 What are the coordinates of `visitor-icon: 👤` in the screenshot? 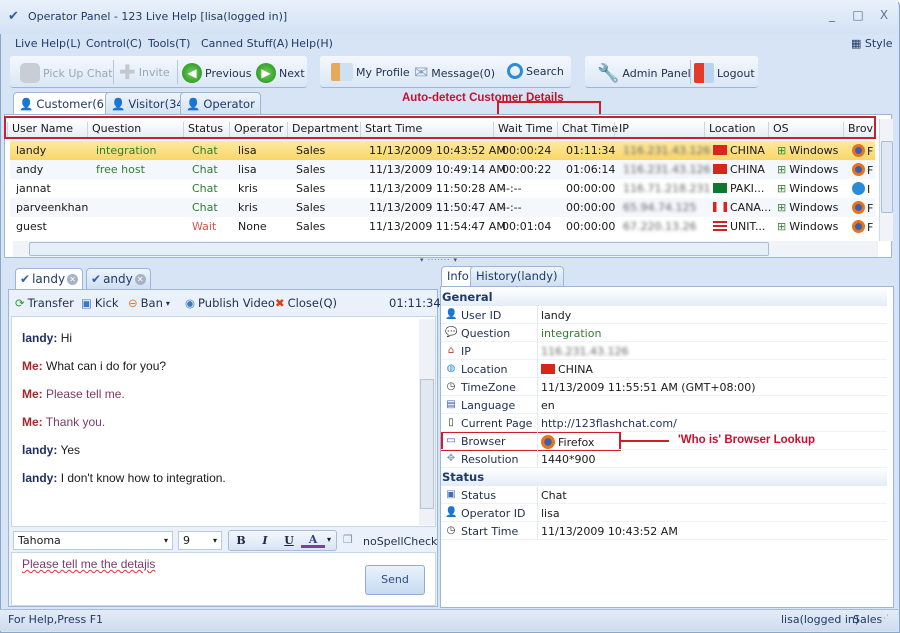 It's located at (118, 103).